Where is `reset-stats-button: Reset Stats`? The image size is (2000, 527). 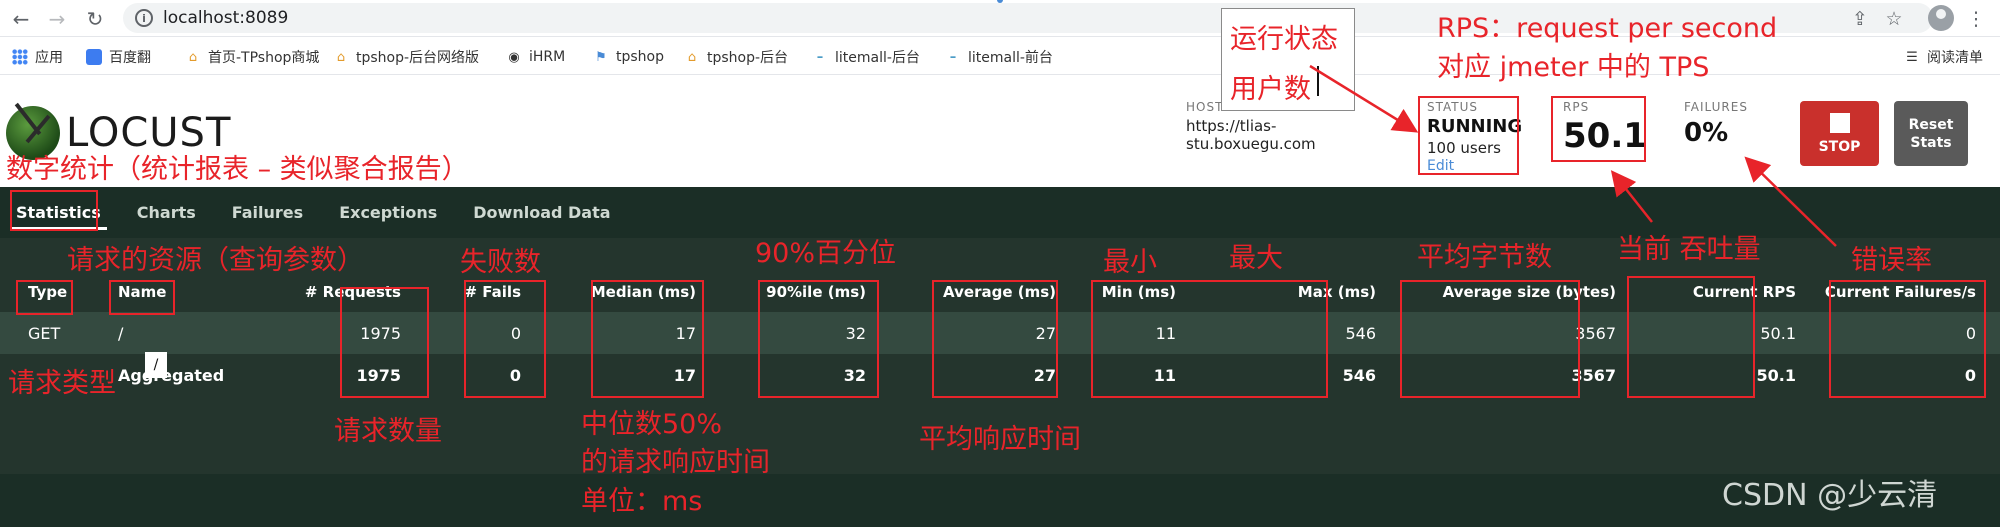
reset-stats-button: Reset Stats is located at coordinates (1931, 133).